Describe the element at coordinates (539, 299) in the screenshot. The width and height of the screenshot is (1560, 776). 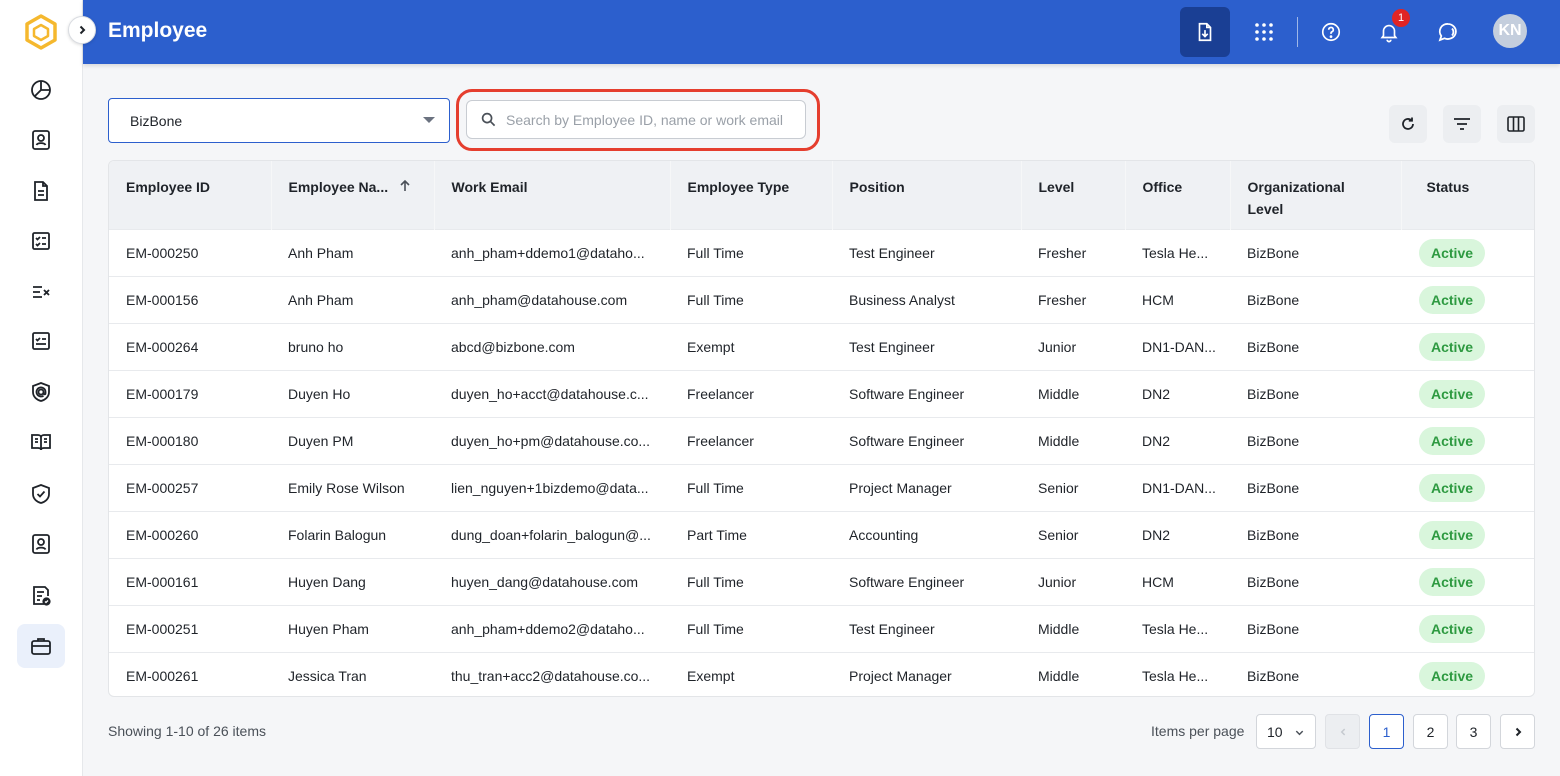
I see `cell-work-email: anh_pham@datahouse.com` at that location.